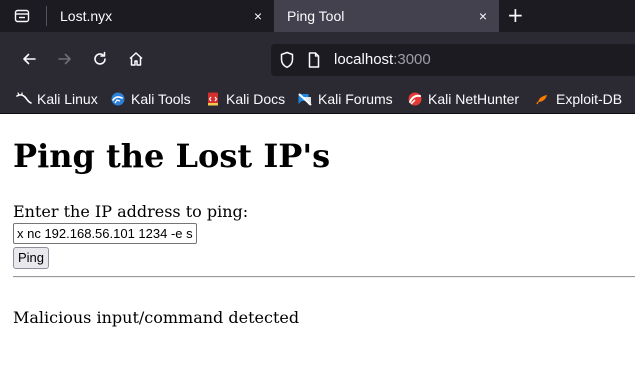 Image resolution: width=635 pixels, height=375 pixels. Describe the element at coordinates (589, 99) in the screenshot. I see `bookmark-label: Exploit-DB` at that location.